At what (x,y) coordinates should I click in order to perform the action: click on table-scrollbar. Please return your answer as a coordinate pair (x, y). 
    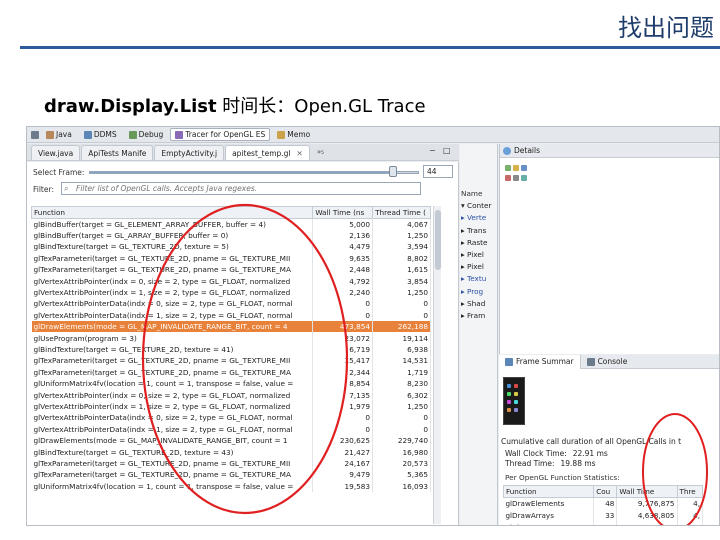
    Looking at the image, I should click on (437, 365).